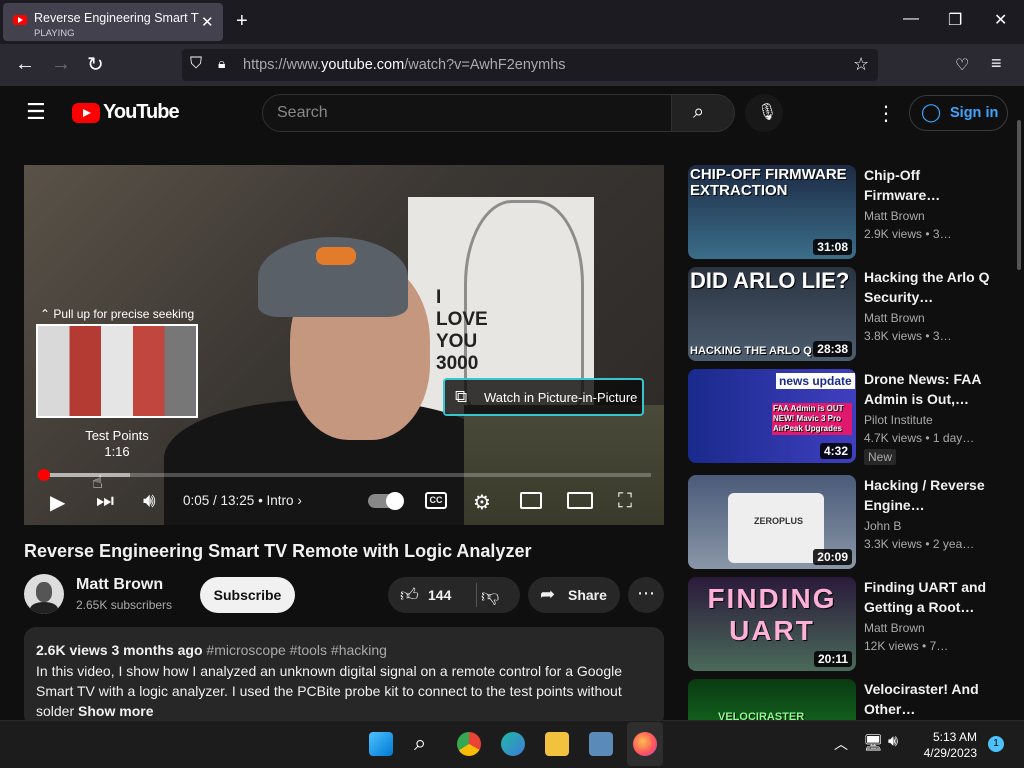  Describe the element at coordinates (768, 182) in the screenshot. I see `thumbnail-text: CHIP-OFF FIRMWARE EXTRACTION` at that location.